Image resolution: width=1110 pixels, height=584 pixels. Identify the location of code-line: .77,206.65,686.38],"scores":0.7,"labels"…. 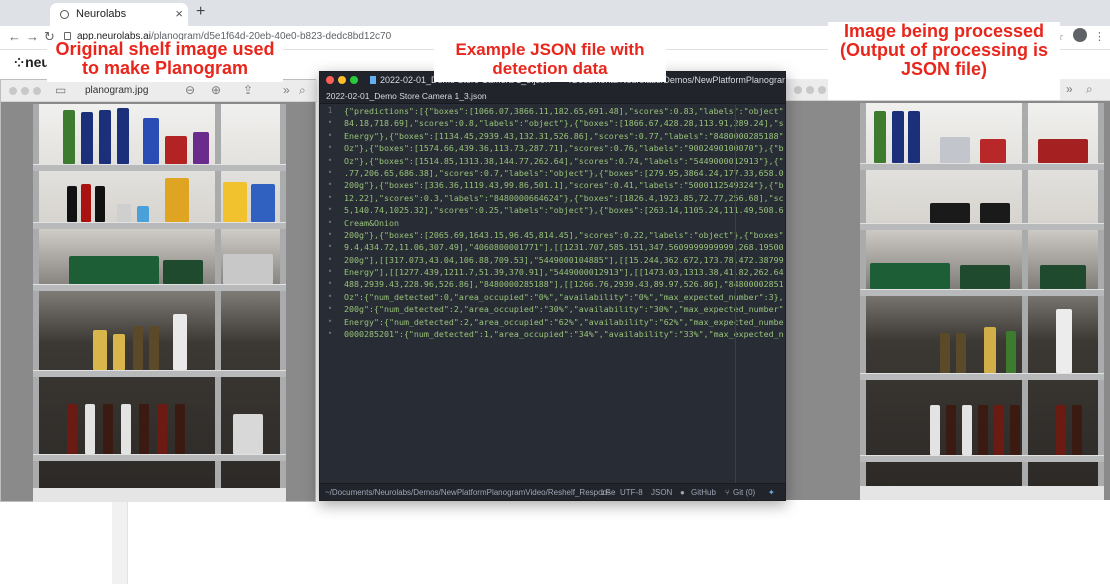
(564, 173).